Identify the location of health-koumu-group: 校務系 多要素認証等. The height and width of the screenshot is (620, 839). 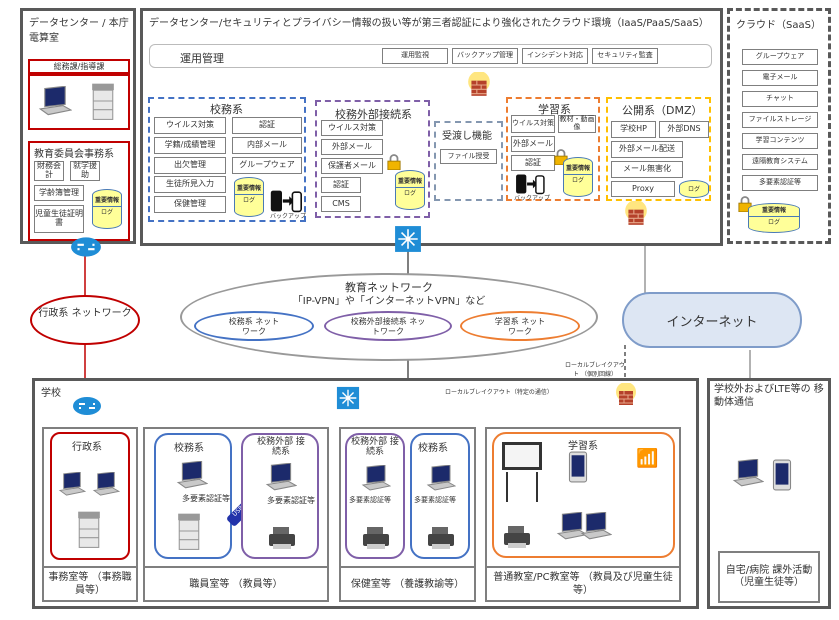
(440, 496).